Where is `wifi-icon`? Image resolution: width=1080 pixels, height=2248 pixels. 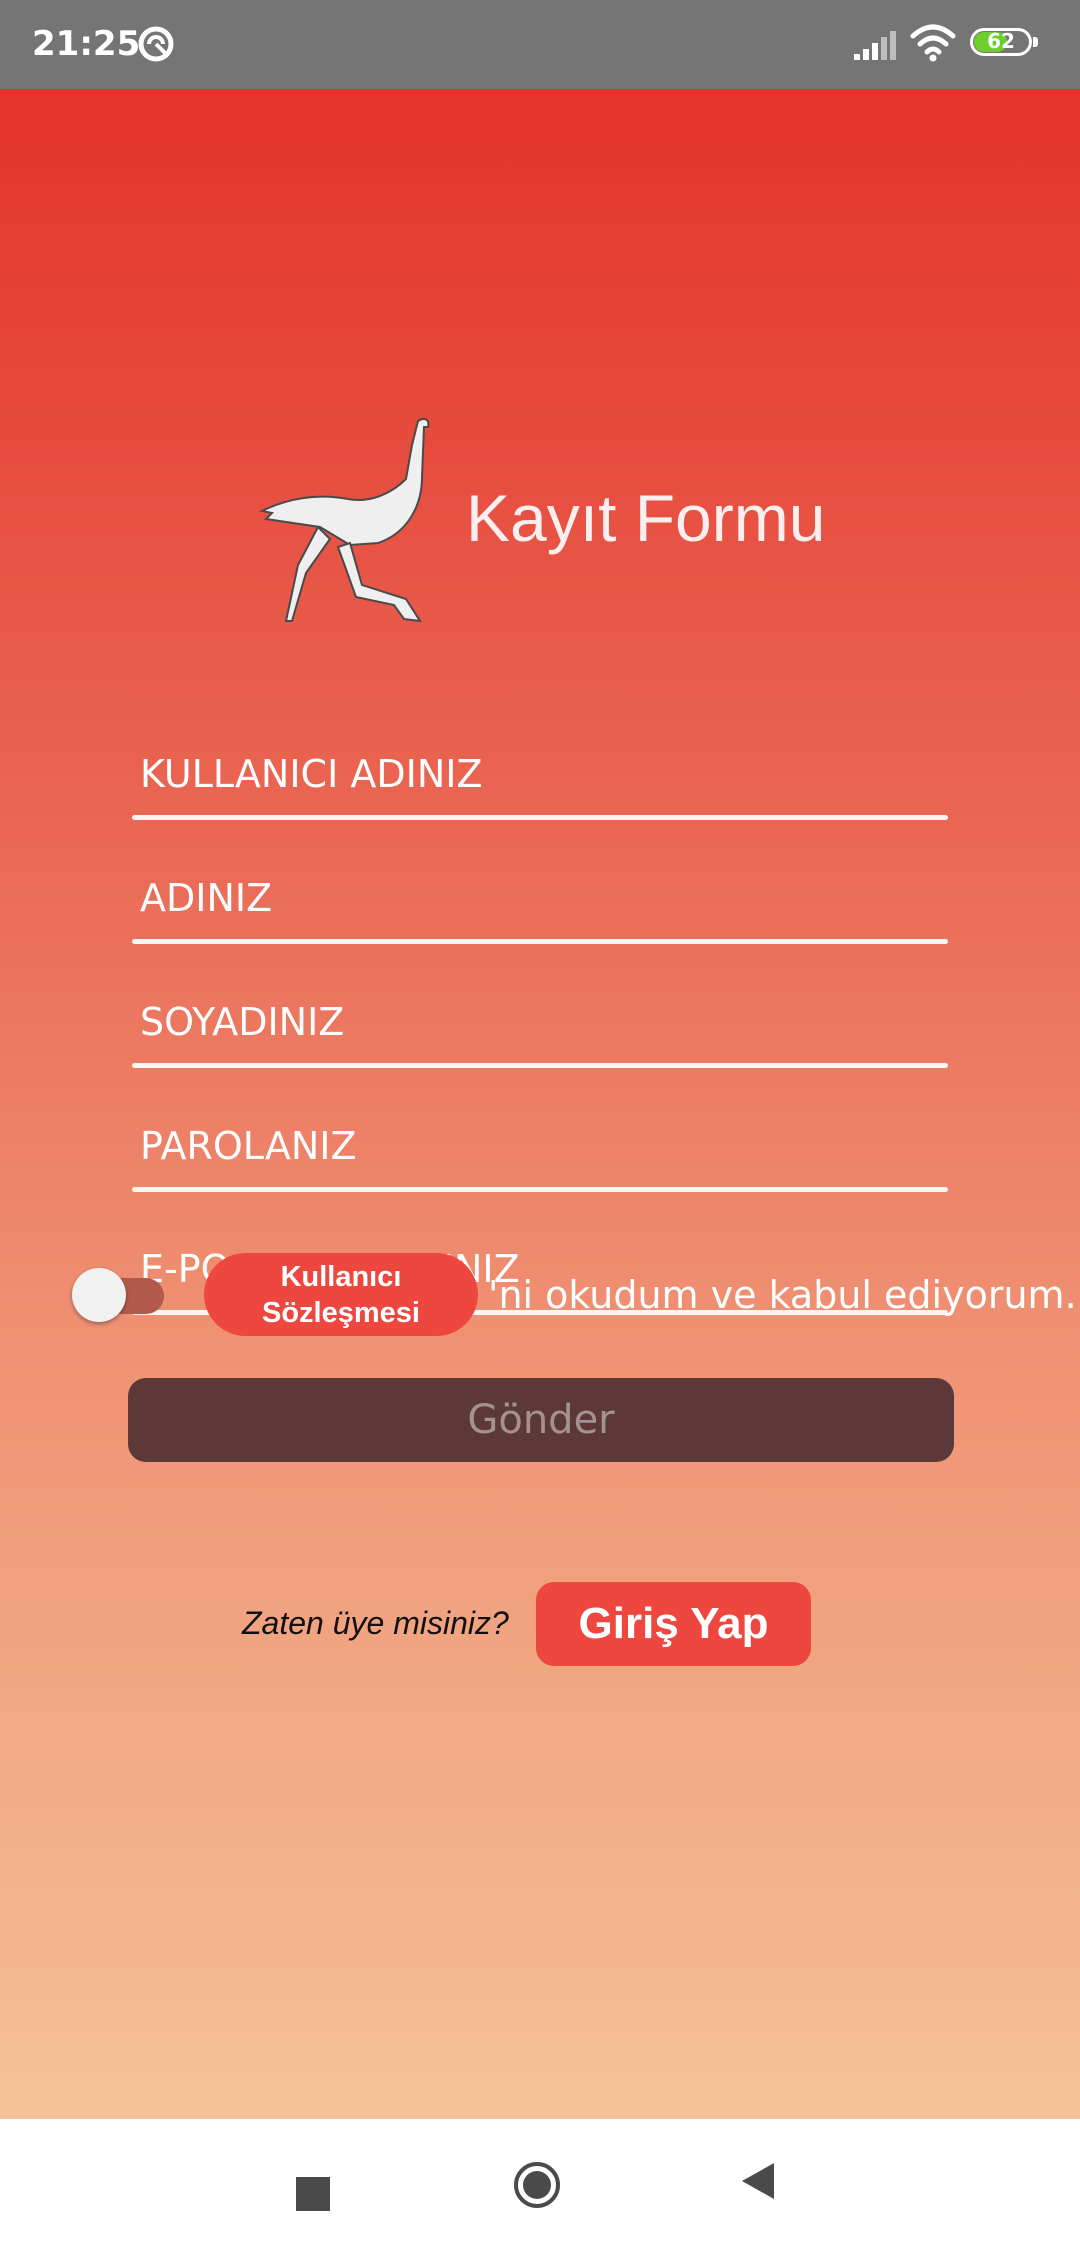
wifi-icon is located at coordinates (933, 43).